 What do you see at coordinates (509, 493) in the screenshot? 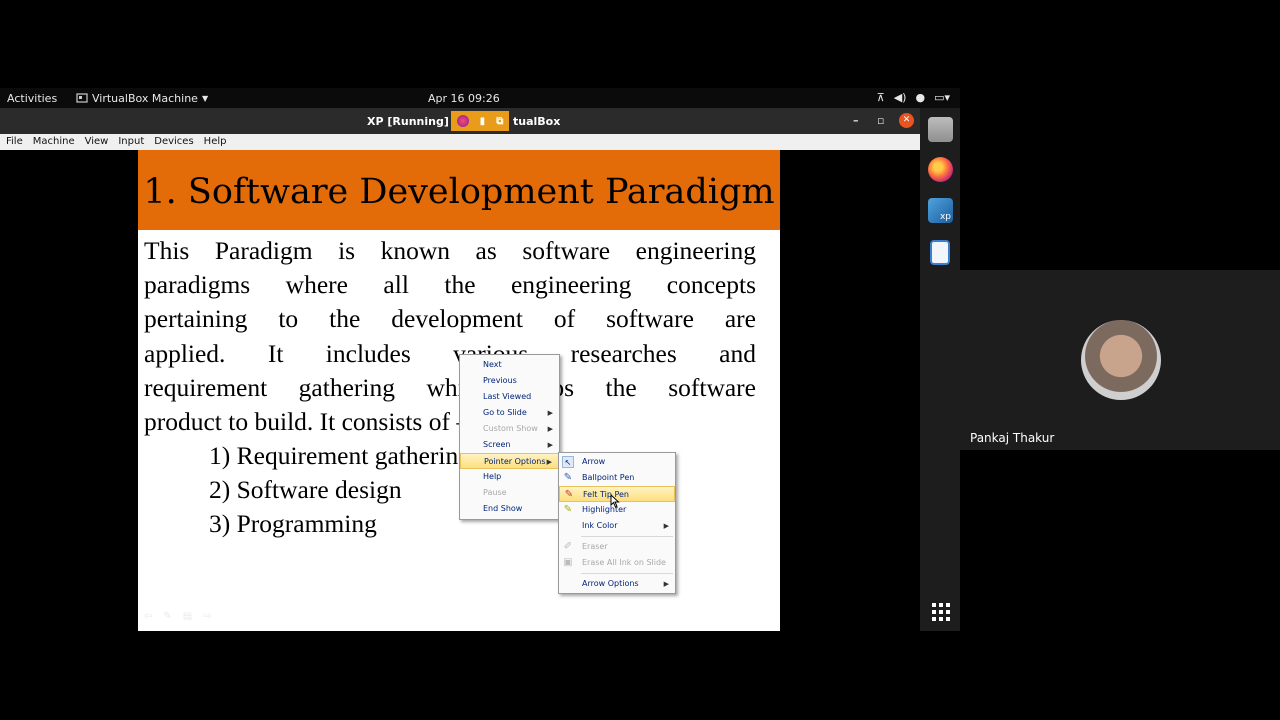
I see `menu-item-pause: Pause` at bounding box center [509, 493].